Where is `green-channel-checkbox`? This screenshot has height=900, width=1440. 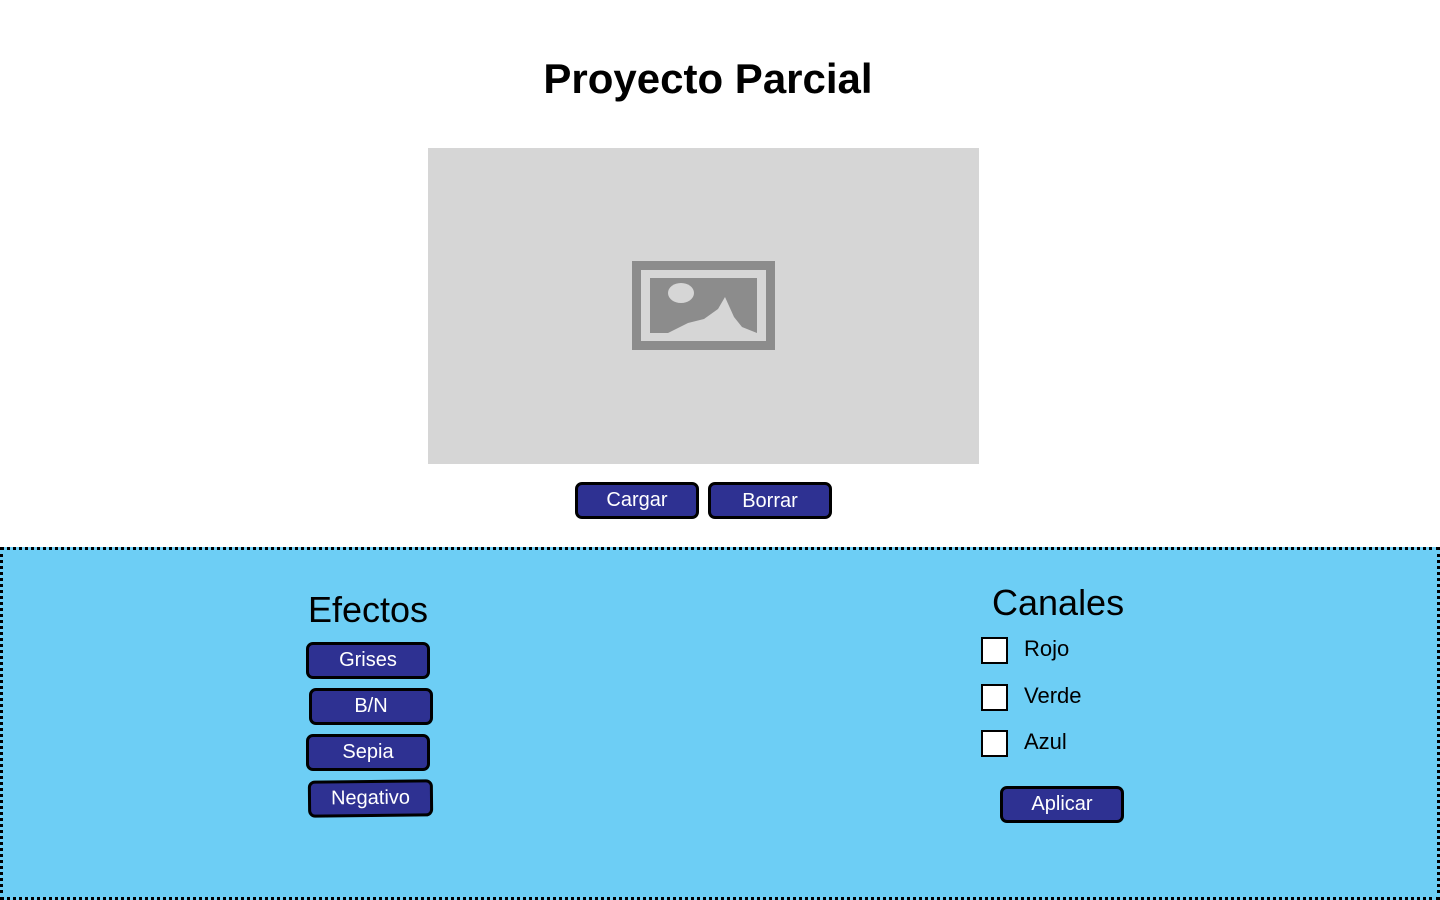 green-channel-checkbox is located at coordinates (994, 697).